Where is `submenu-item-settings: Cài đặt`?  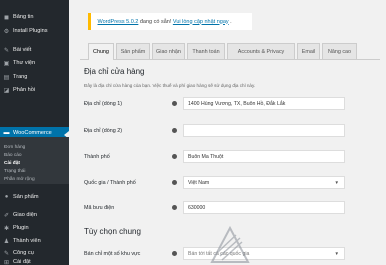 submenu-item-settings: Cài đặt is located at coordinates (12, 163).